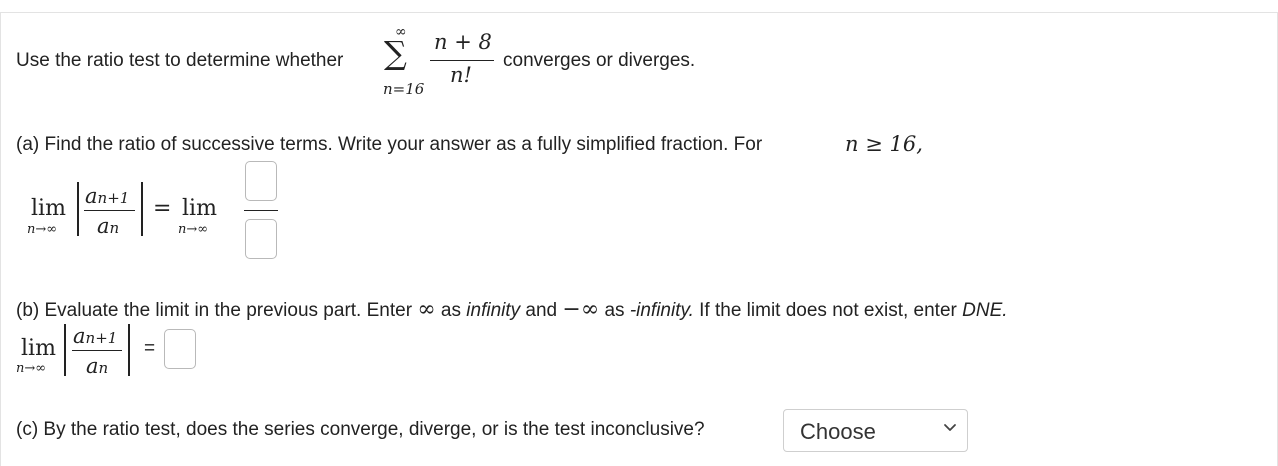 Image resolution: width=1278 pixels, height=466 pixels. Describe the element at coordinates (985, 310) in the screenshot. I see `dne-word: DNE.` at that location.